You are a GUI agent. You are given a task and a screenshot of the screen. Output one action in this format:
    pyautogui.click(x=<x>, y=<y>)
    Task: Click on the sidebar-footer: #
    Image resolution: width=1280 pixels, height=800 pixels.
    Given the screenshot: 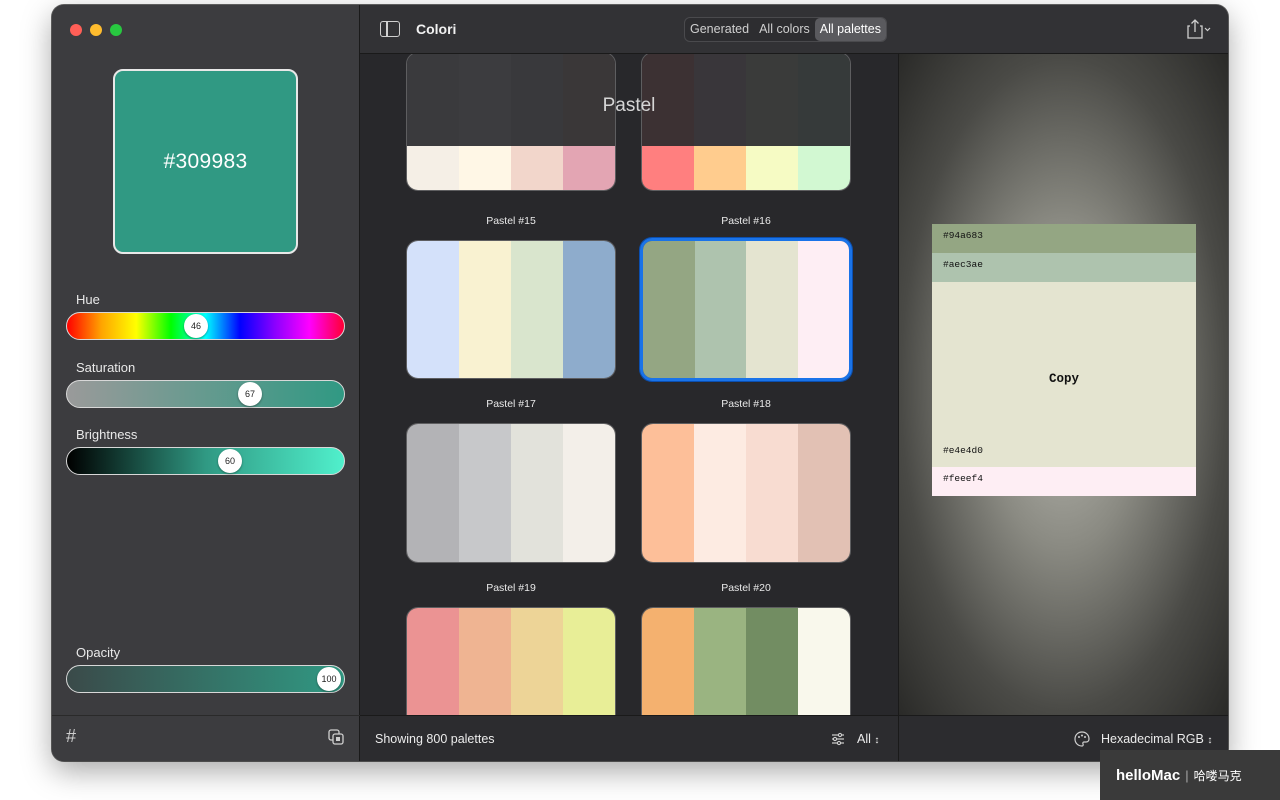 What is the action you would take?
    pyautogui.click(x=206, y=738)
    